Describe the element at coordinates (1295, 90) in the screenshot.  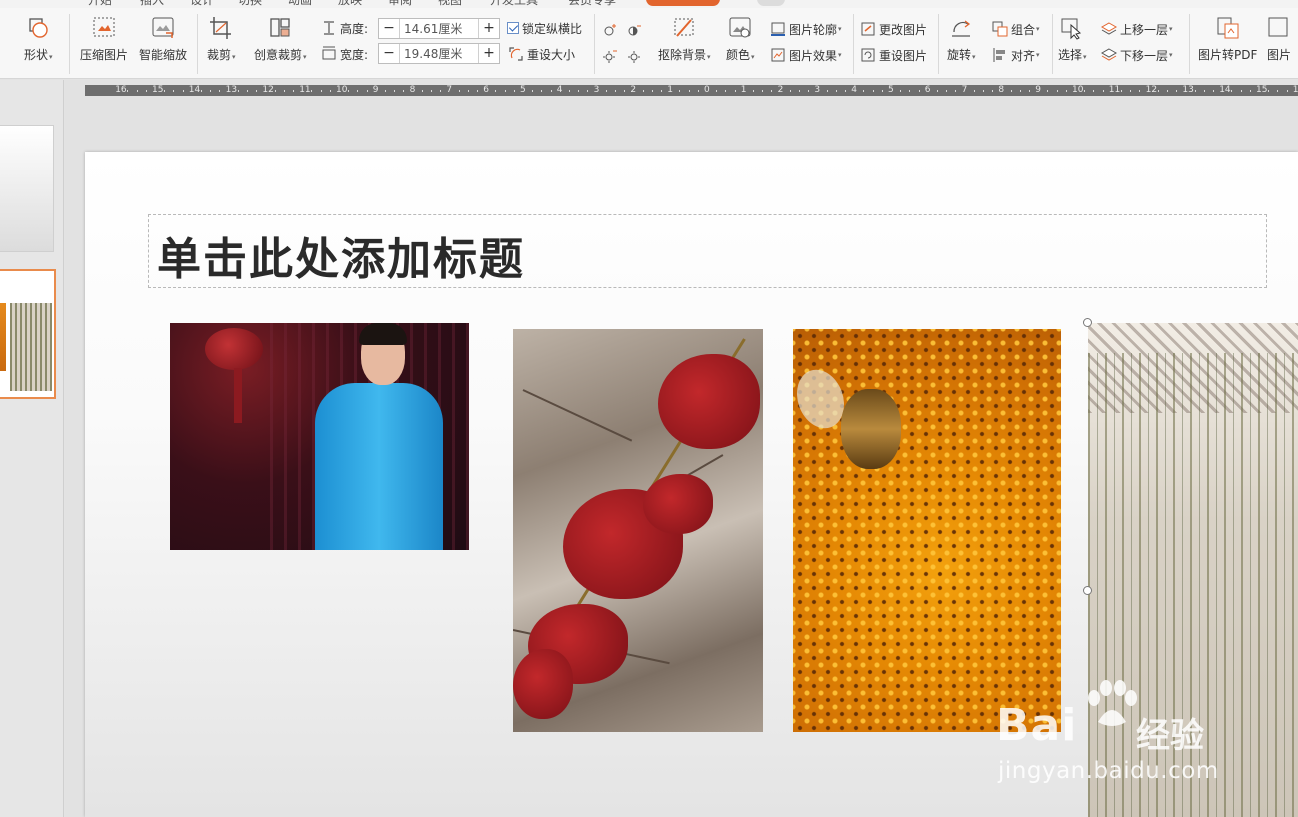
I see `ruler-tick-label: 16` at that location.